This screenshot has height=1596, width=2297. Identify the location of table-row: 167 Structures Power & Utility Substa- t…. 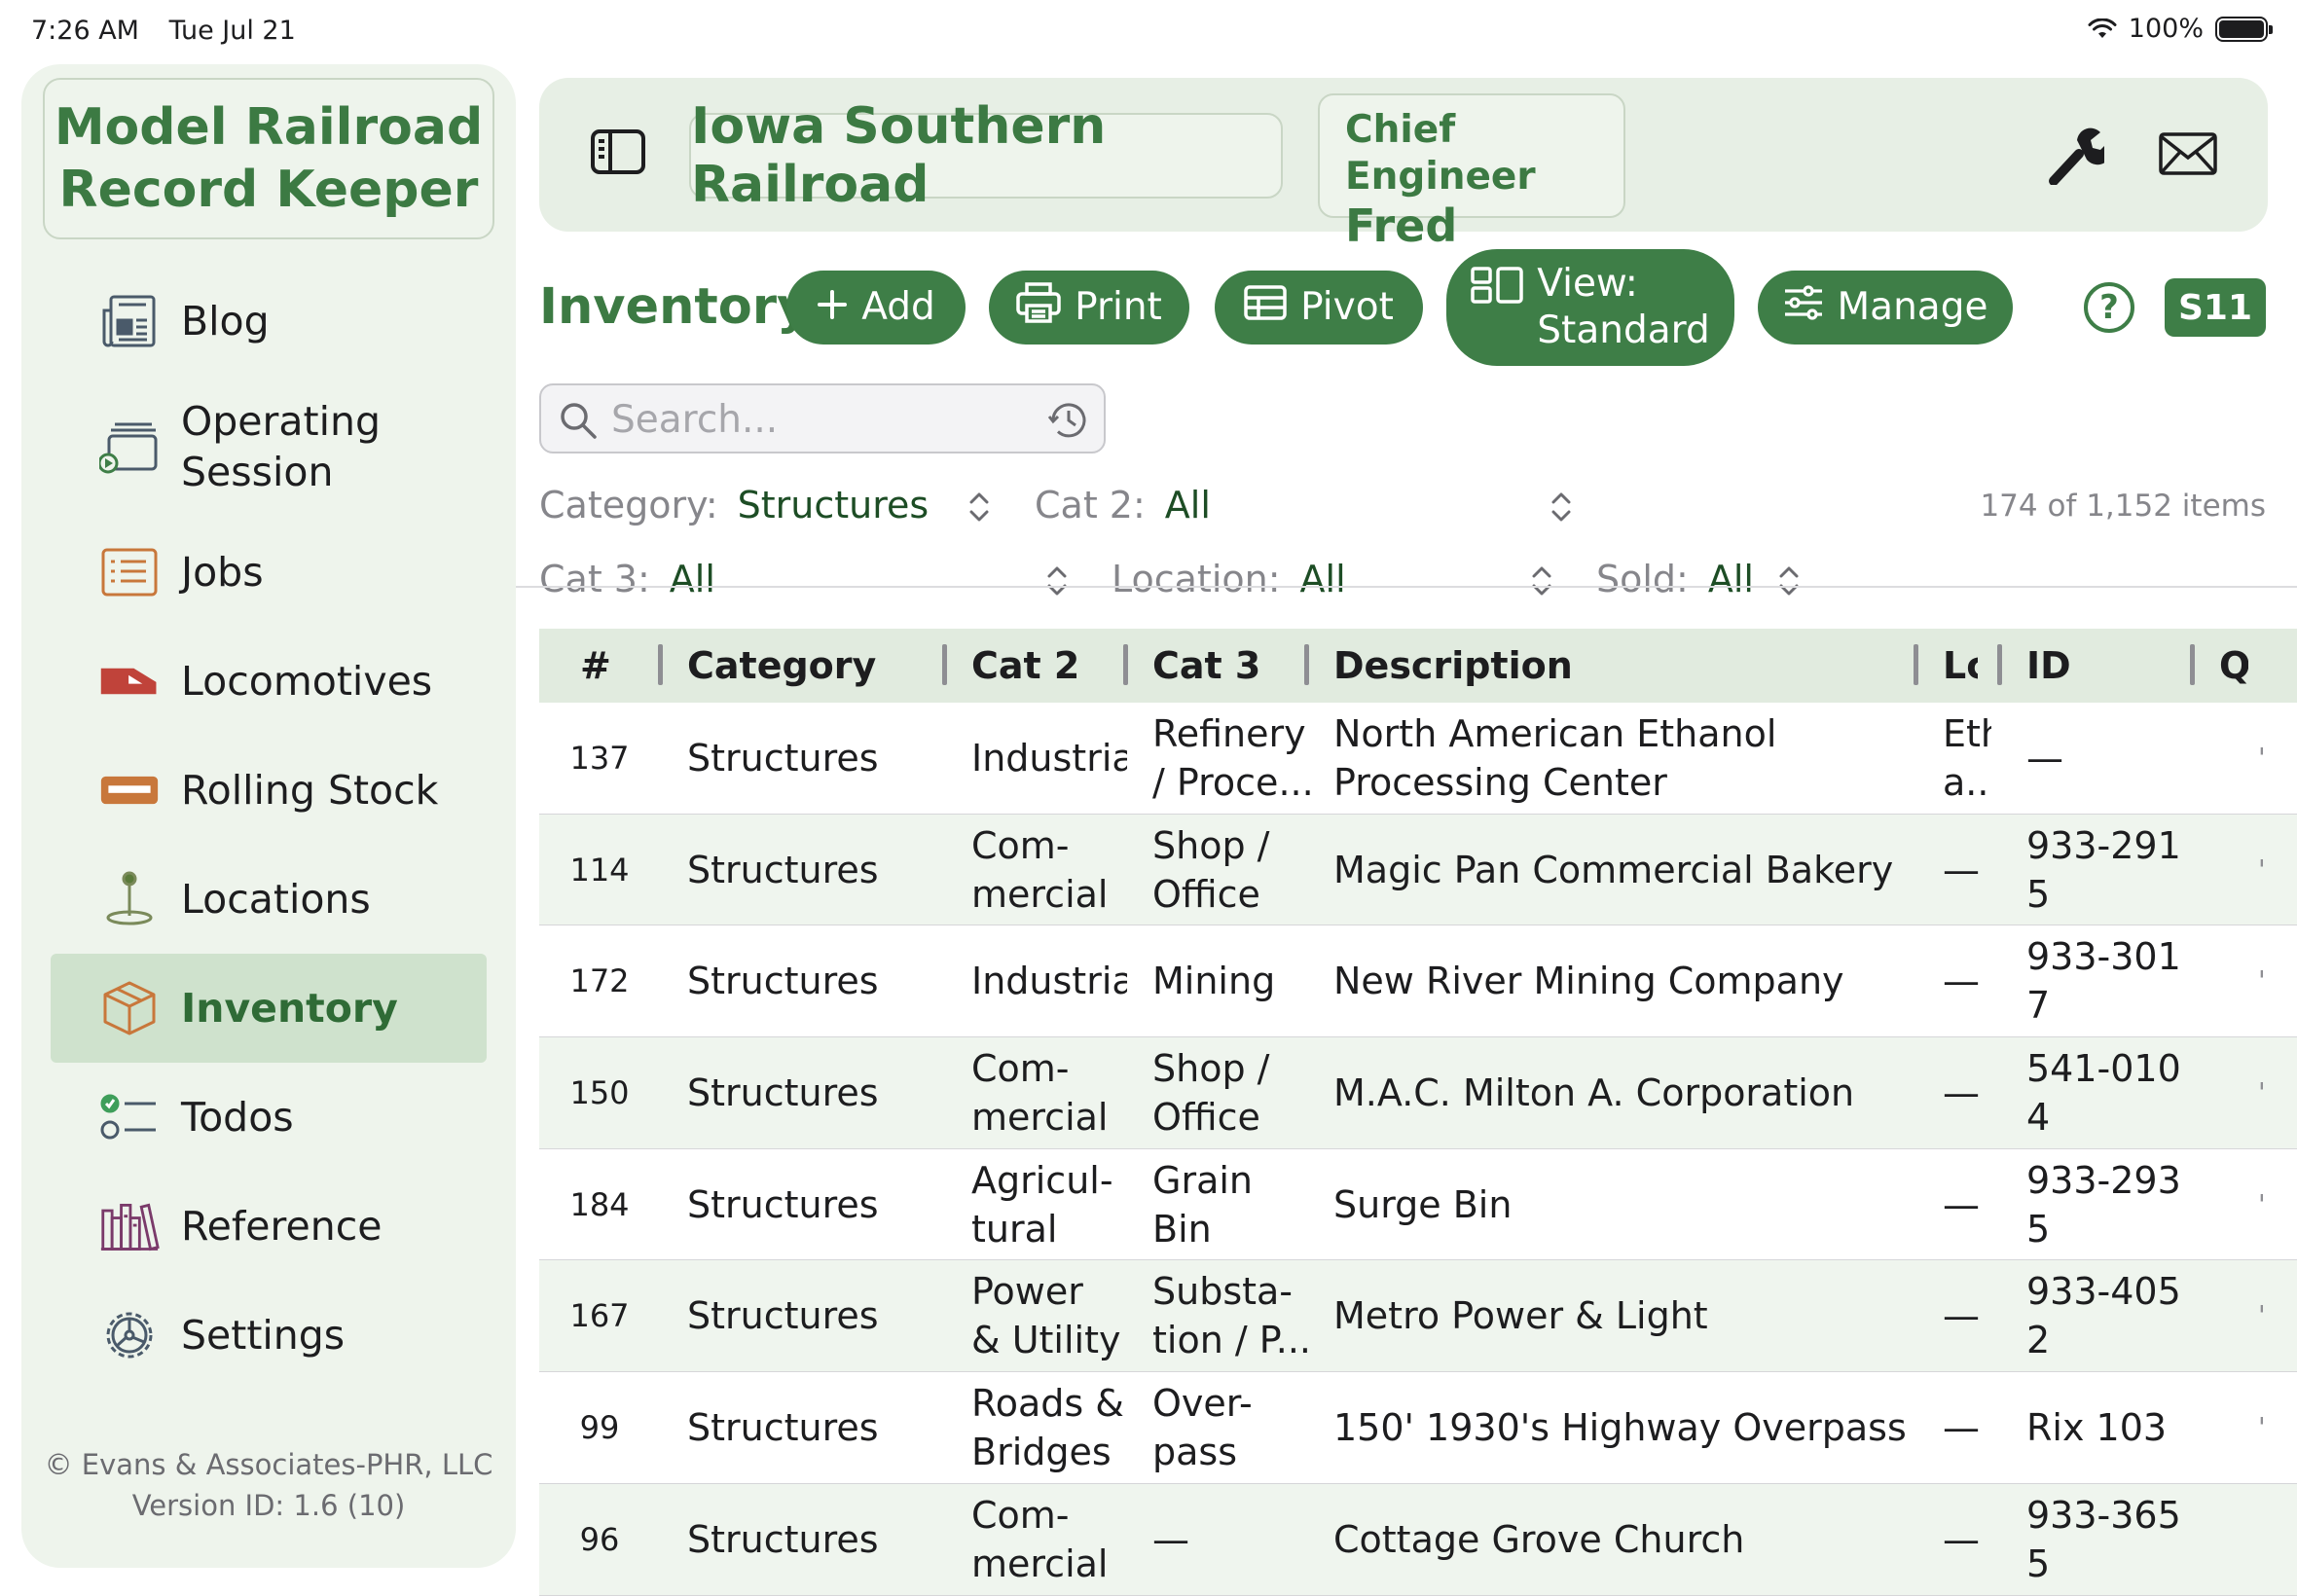
(1418, 1316).